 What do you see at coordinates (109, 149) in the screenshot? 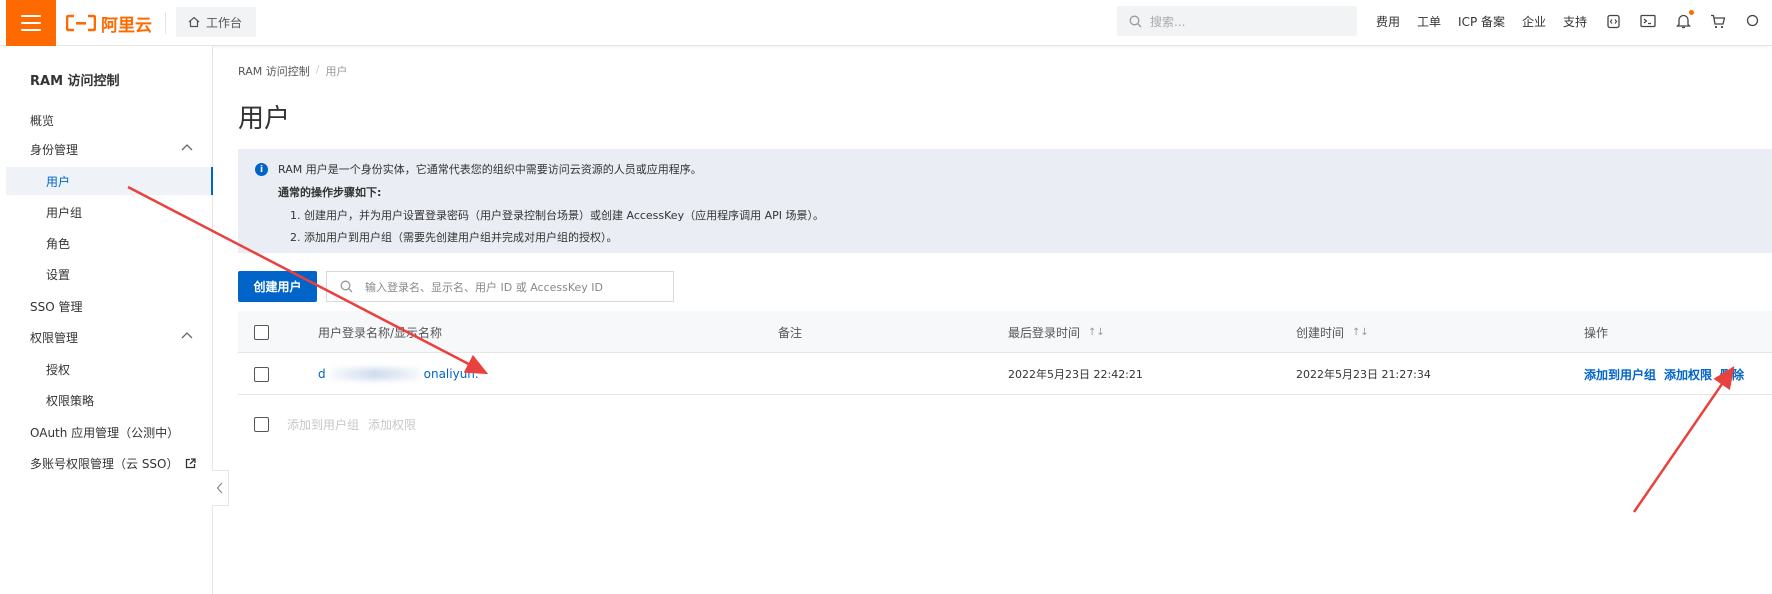
I see `sidebar-group-identity: 身份管理` at bounding box center [109, 149].